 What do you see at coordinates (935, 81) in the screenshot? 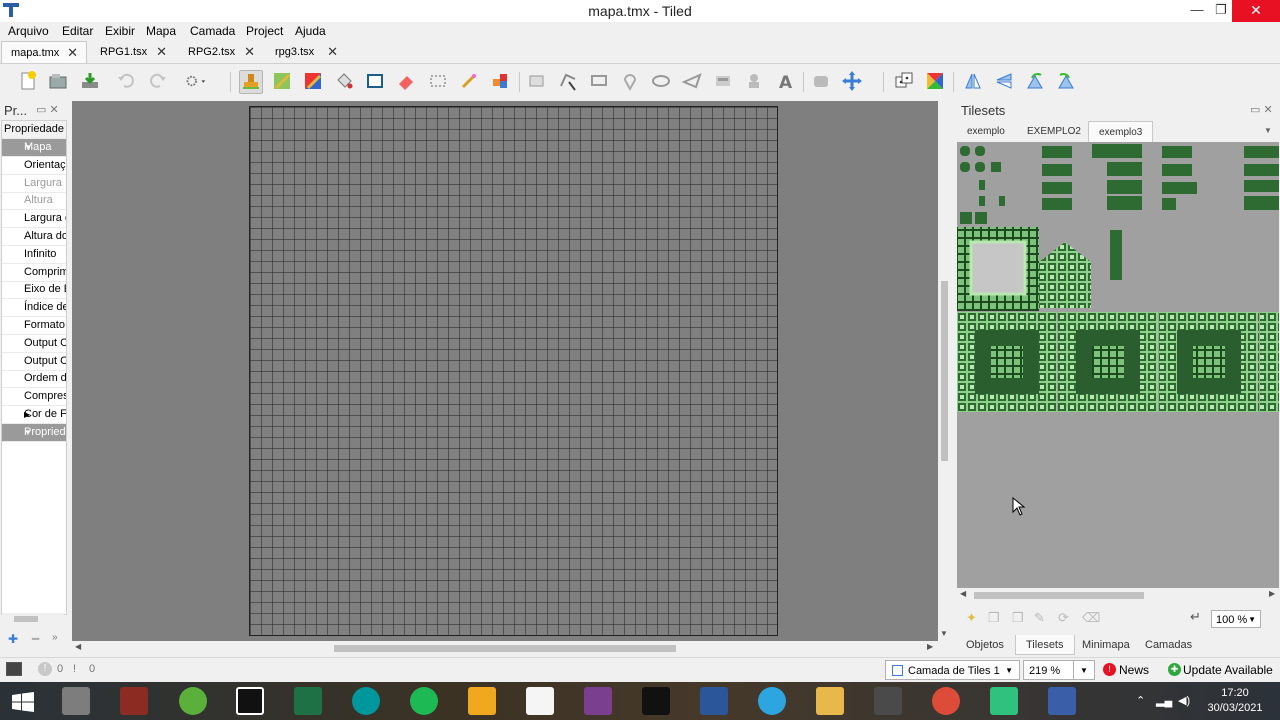
I see `wang-fill-mode-icon` at bounding box center [935, 81].